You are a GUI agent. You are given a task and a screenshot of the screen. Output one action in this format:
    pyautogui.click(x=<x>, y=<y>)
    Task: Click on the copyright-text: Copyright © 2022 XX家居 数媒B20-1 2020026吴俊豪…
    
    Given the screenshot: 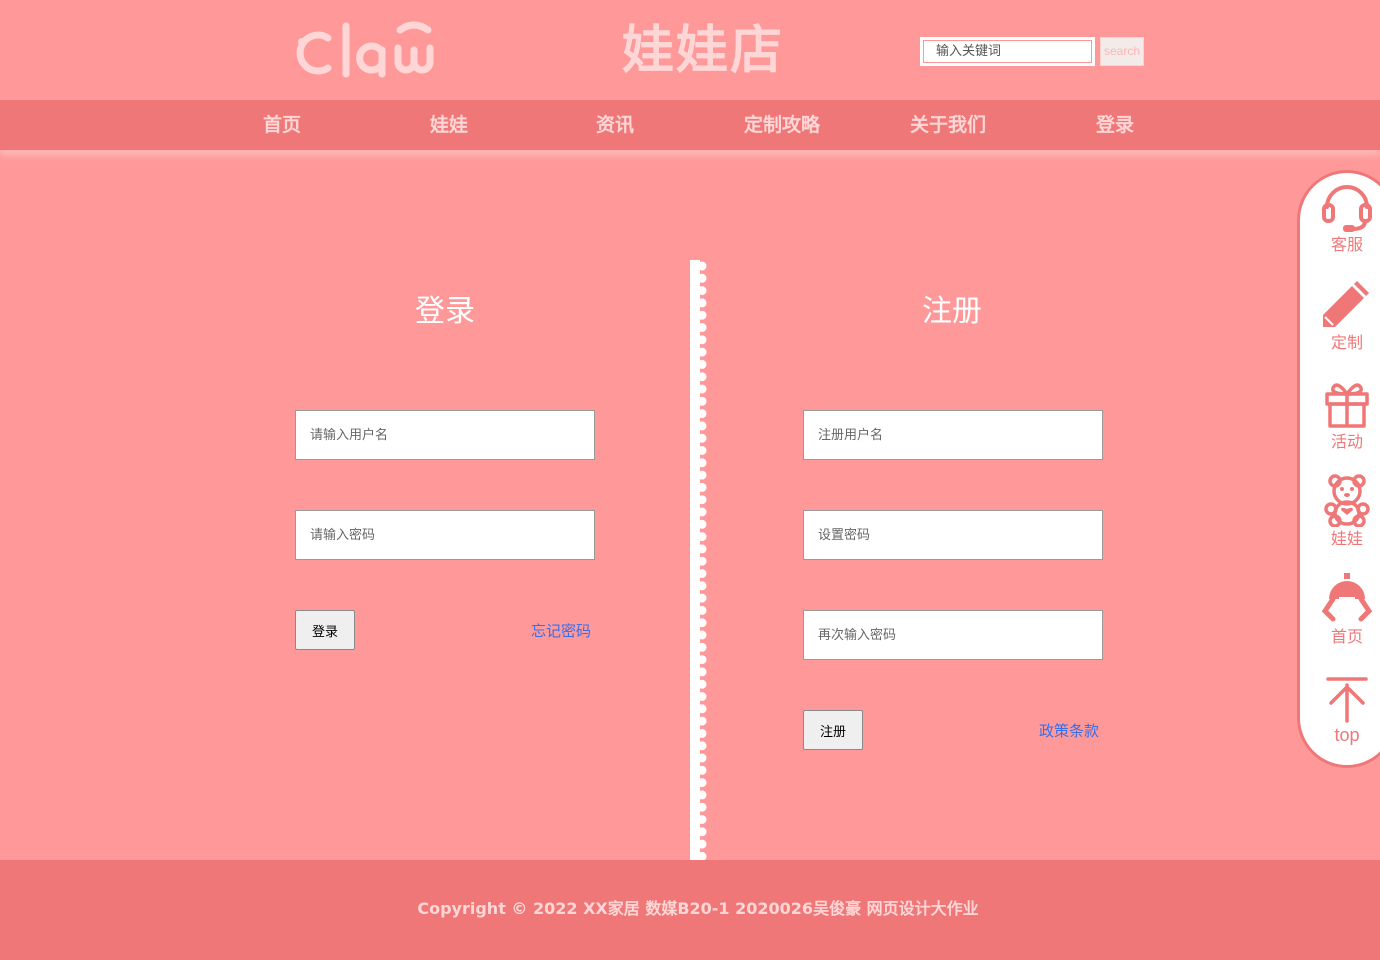 What is the action you would take?
    pyautogui.click(x=698, y=908)
    